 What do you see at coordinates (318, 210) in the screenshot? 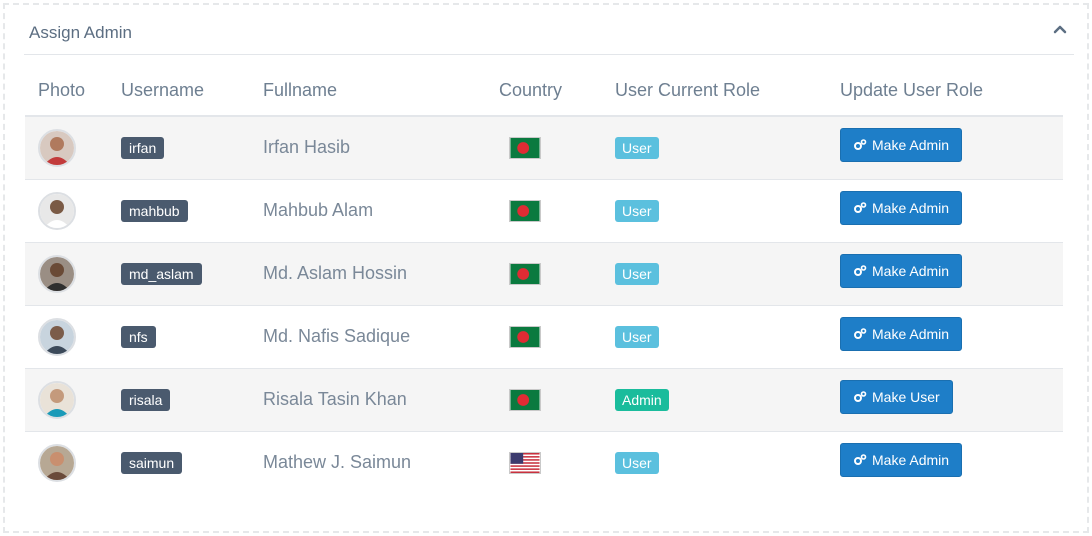
I see `fullname: Mahbub Alam` at bounding box center [318, 210].